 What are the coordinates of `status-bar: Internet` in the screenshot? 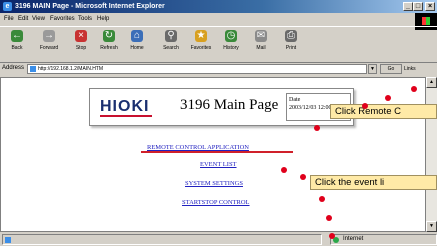 It's located at (218, 239).